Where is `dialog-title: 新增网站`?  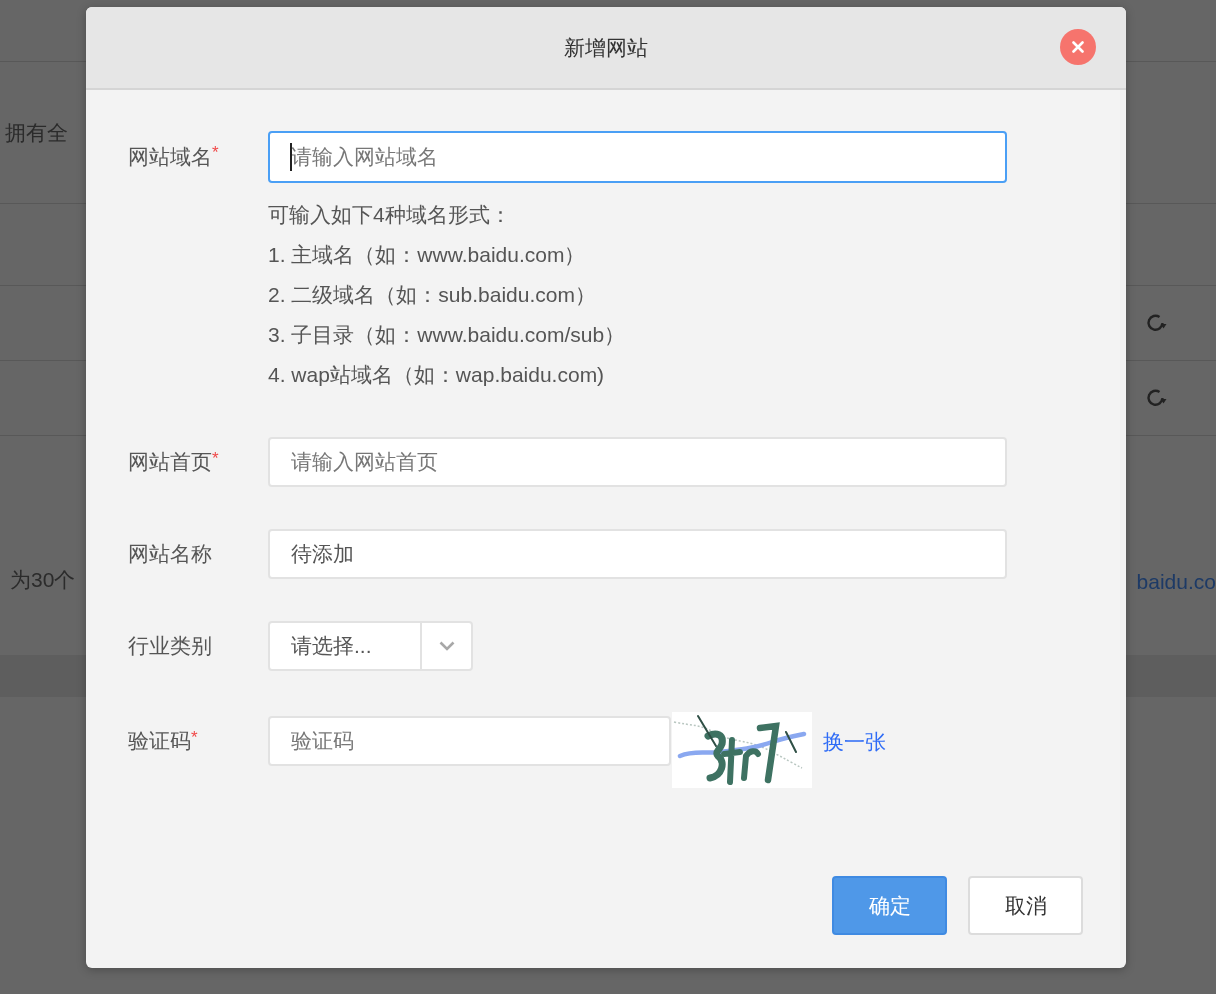
dialog-title: 新增网站 is located at coordinates (606, 47).